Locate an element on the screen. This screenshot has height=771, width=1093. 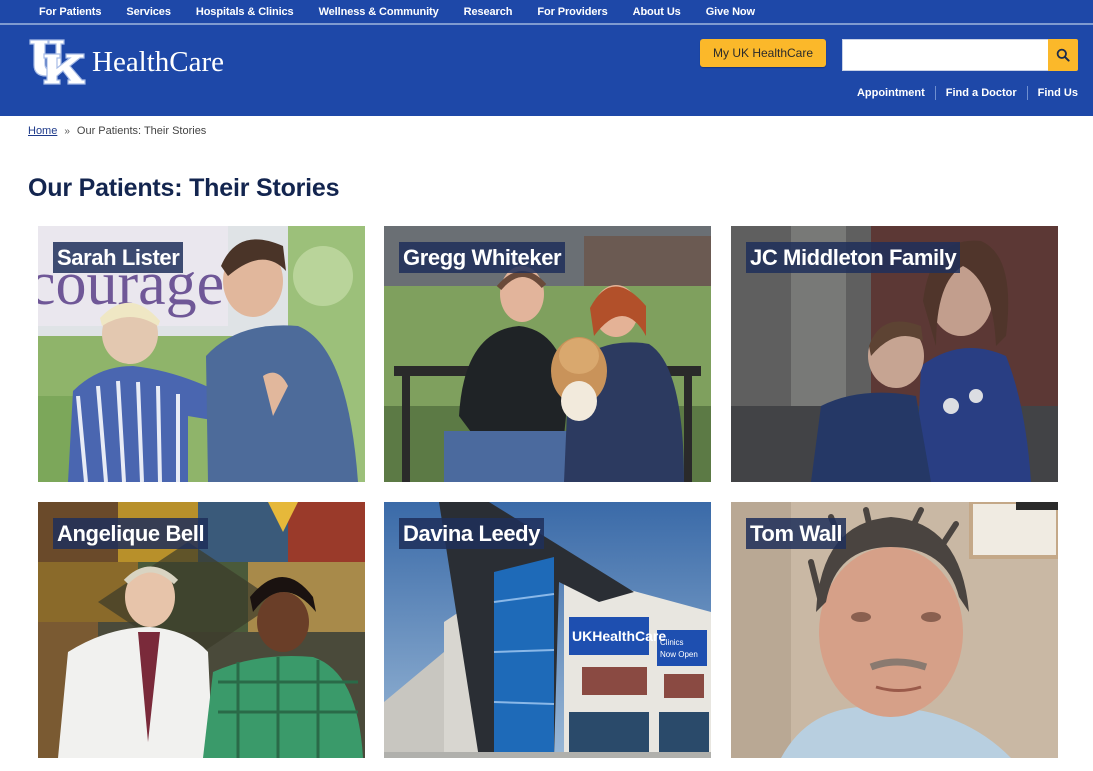
story-name-label: Davina Leedy is located at coordinates (472, 533).